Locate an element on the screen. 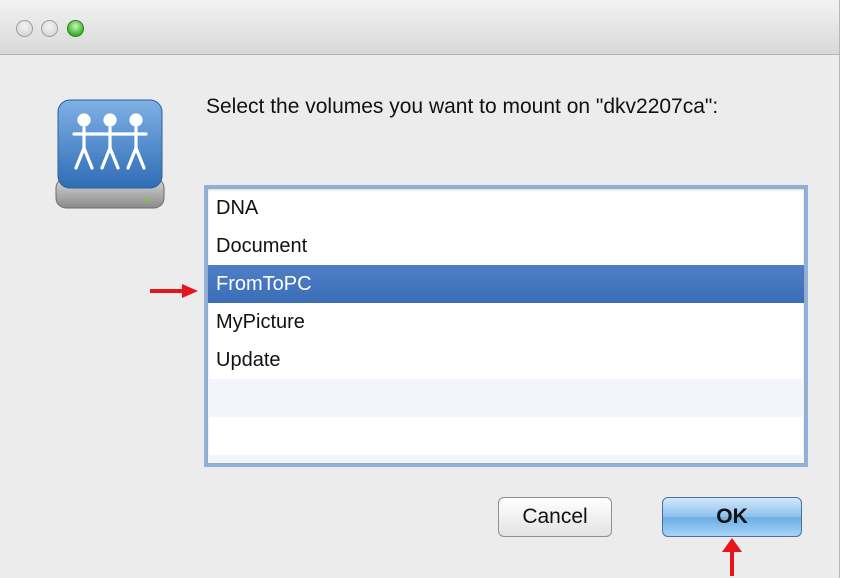  title-bar is located at coordinates (419, 27).